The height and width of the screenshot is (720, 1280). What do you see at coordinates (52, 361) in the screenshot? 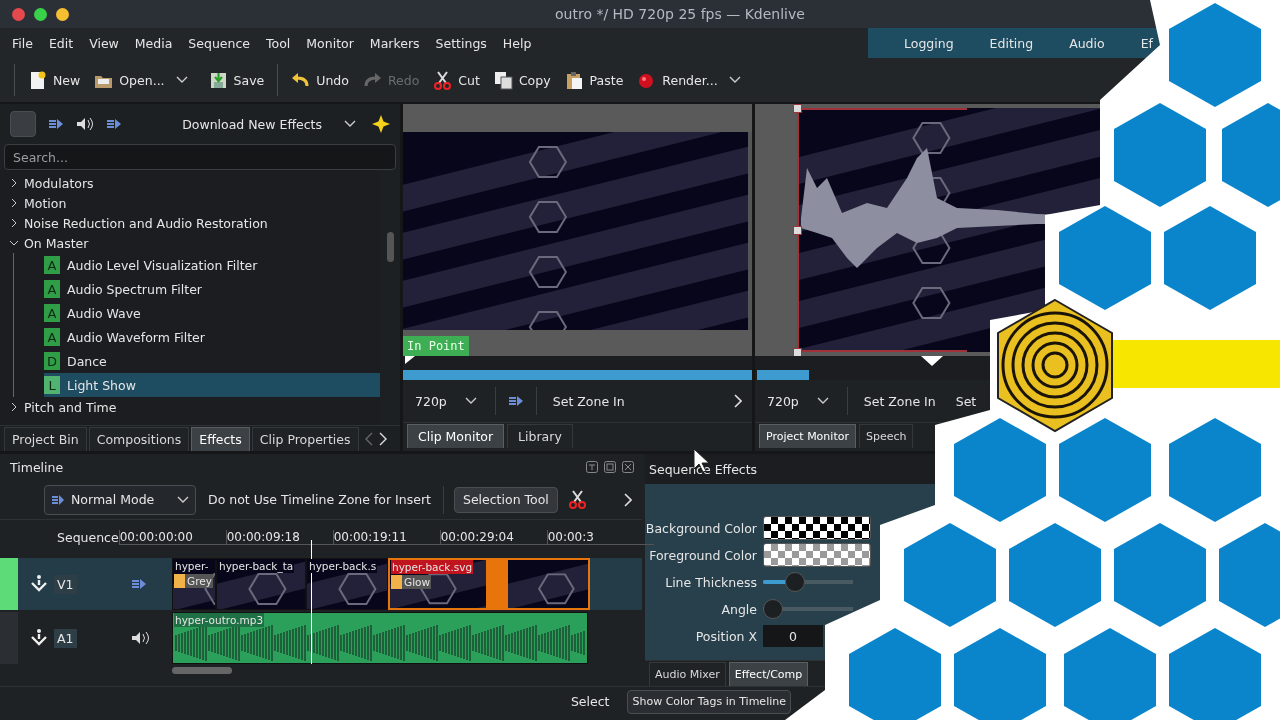
I see `effect-type-badge: D` at bounding box center [52, 361].